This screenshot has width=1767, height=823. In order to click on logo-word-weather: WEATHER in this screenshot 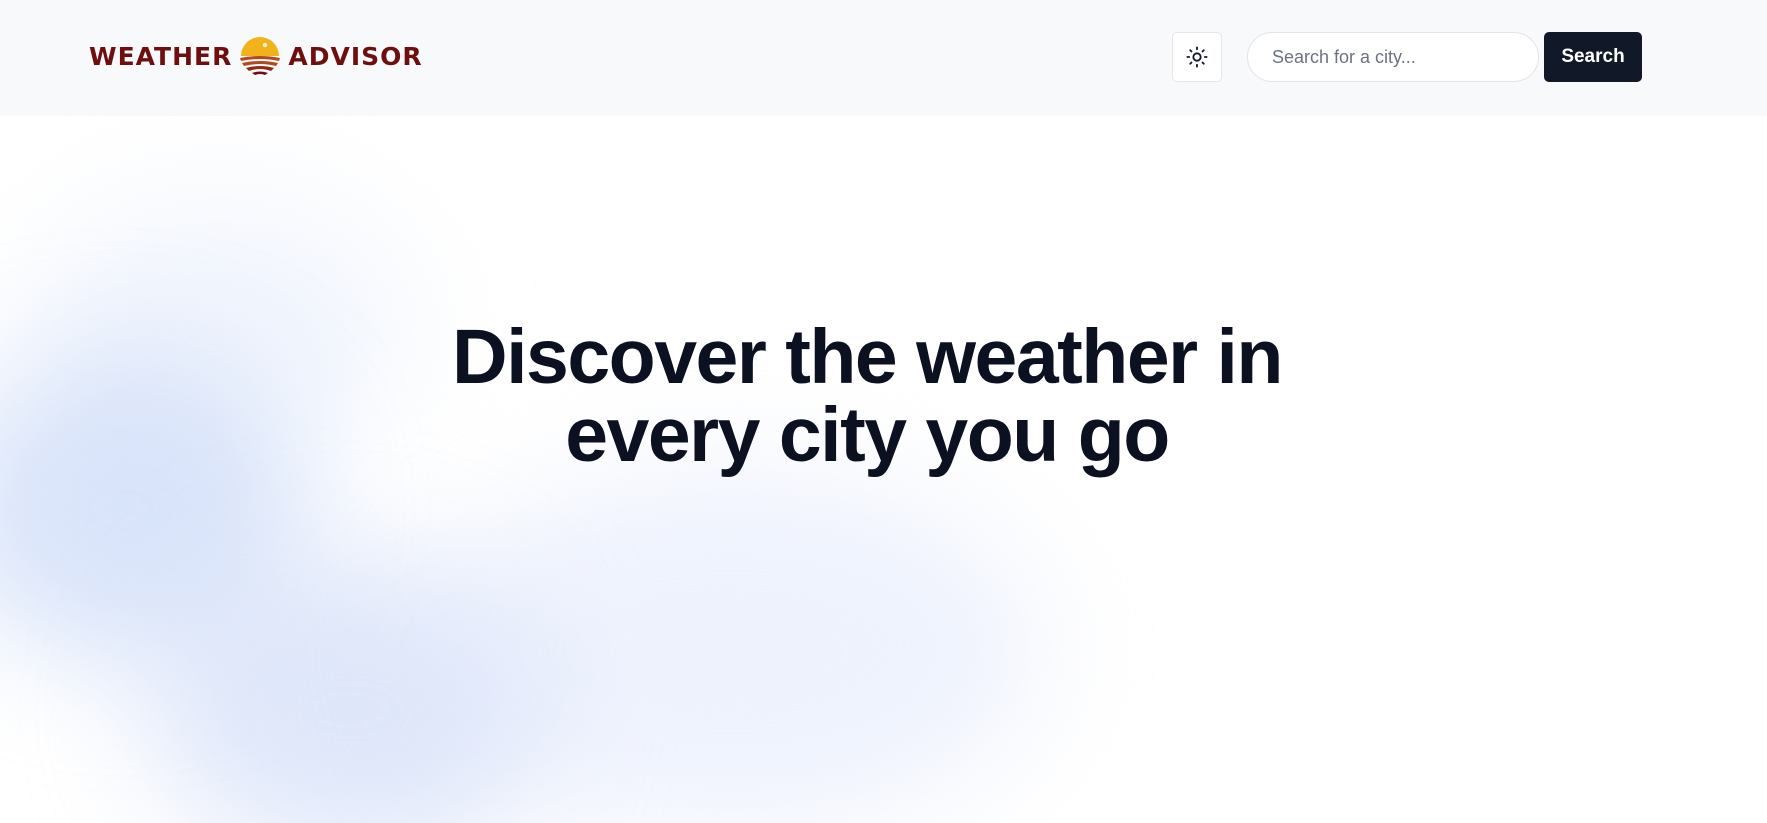, I will do `click(161, 56)`.